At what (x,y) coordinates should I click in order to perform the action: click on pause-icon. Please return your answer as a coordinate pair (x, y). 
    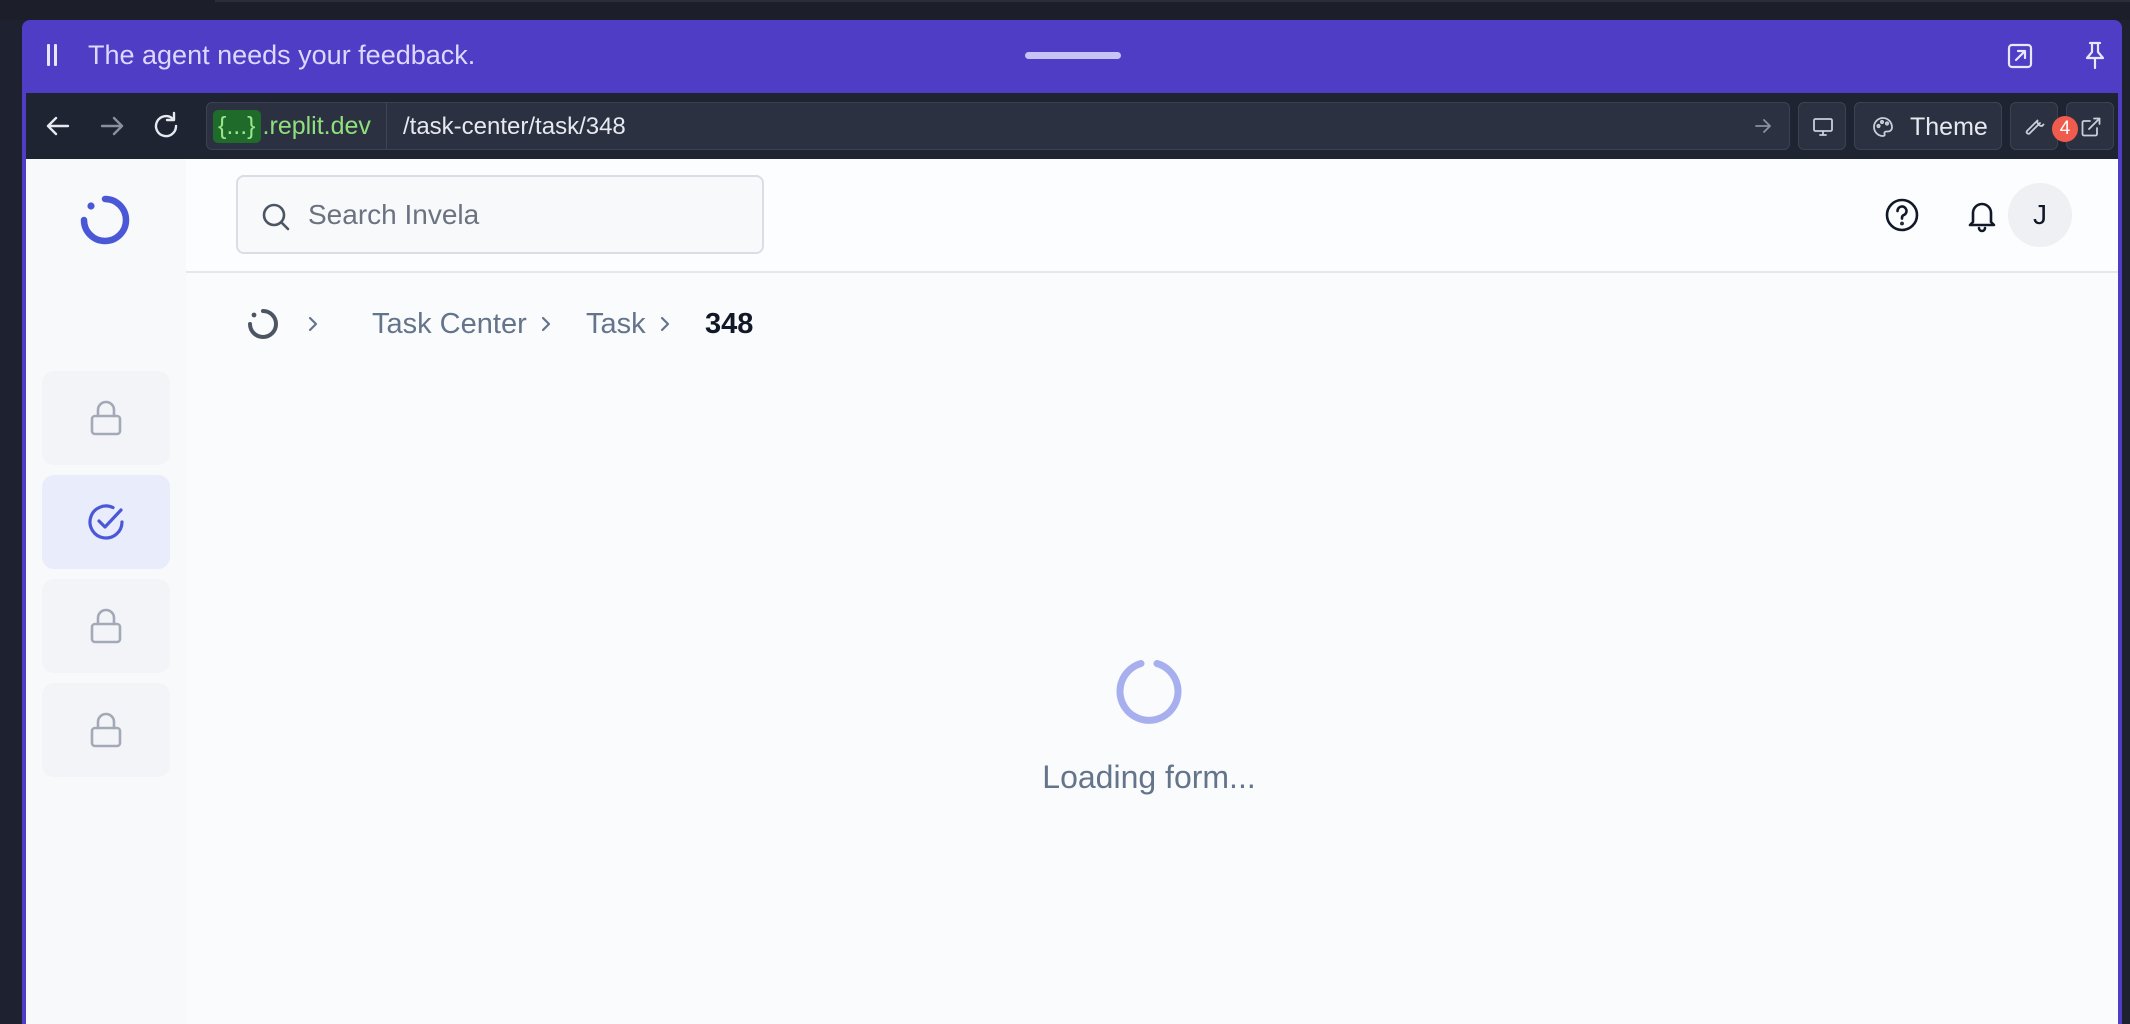
    Looking at the image, I should click on (52, 55).